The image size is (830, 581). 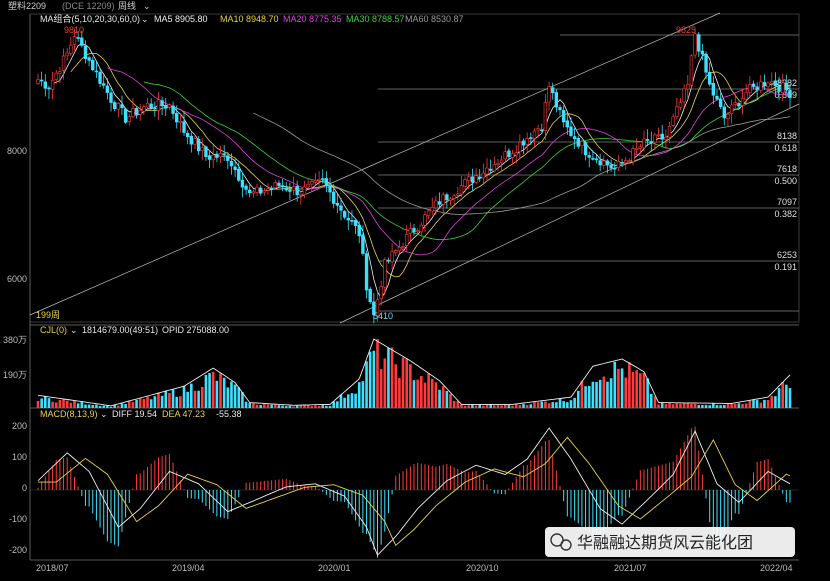 What do you see at coordinates (249, 19) in the screenshot?
I see `ma10-legend: MA10 8948.70` at bounding box center [249, 19].